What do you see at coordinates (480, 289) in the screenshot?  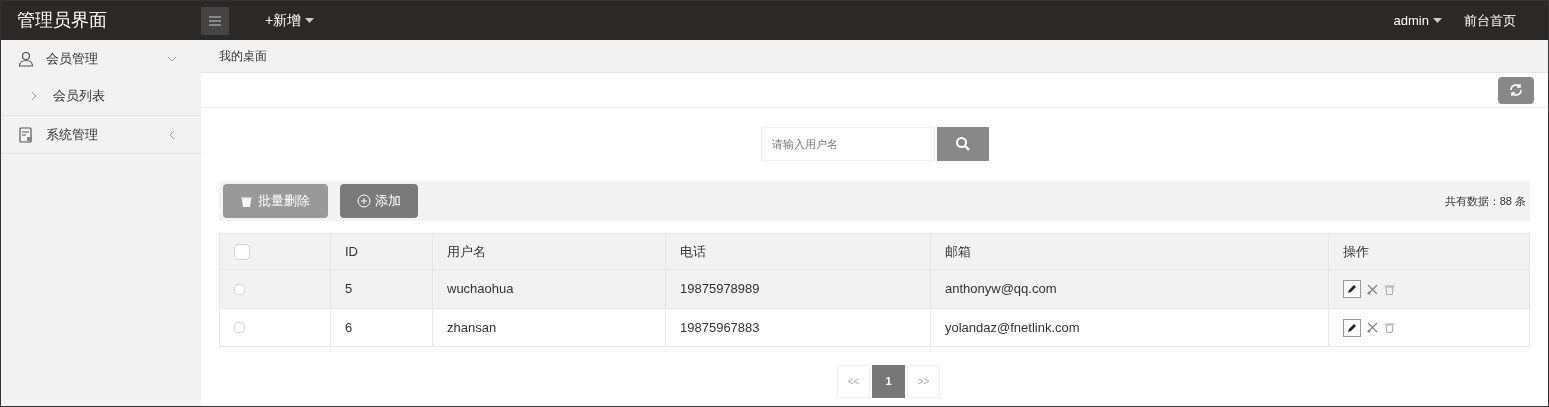 I see `table-cell-text: wuchaohua` at bounding box center [480, 289].